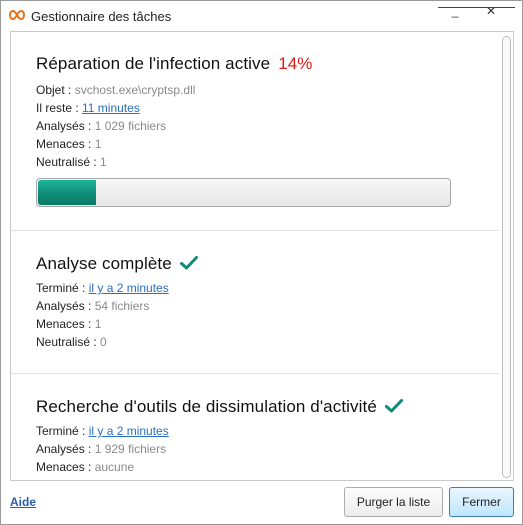 The image size is (523, 525). What do you see at coordinates (153, 63) in the screenshot?
I see `task-title: Réparation de l'infection active` at bounding box center [153, 63].